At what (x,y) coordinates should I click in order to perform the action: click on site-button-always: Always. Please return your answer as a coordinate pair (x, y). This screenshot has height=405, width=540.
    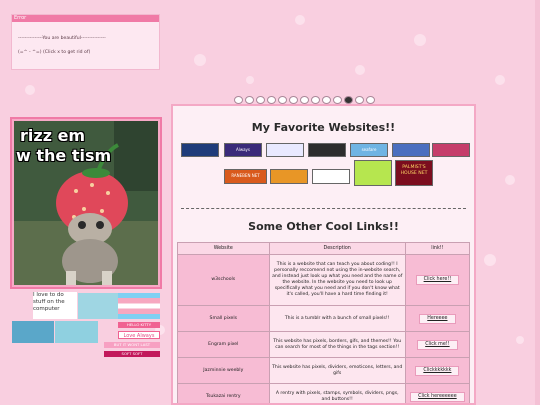
    Looking at the image, I should click on (243, 150).